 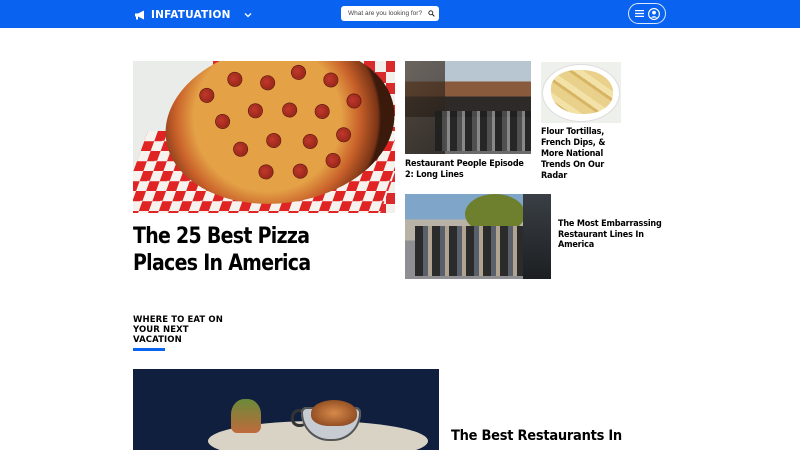 I want to click on dish-entree, so click(x=334, y=413).